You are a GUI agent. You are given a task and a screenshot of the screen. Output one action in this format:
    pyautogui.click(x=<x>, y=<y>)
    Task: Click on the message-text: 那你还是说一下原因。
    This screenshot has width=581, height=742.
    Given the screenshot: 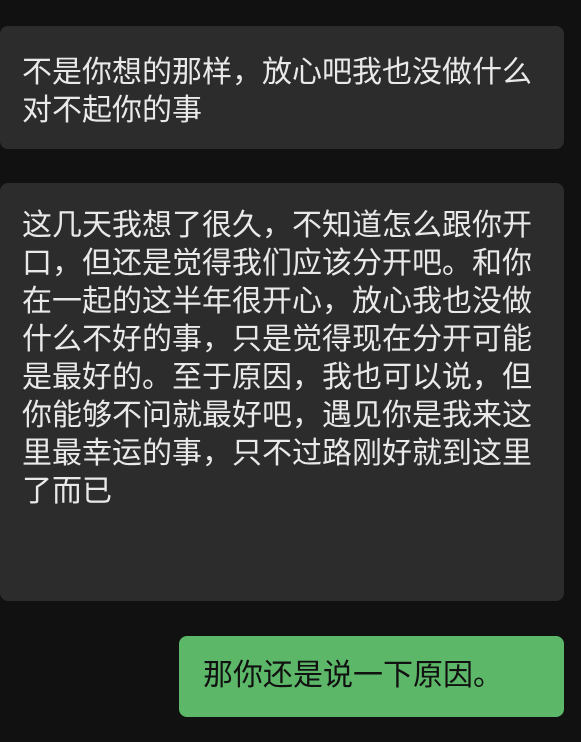 What is the action you would take?
    pyautogui.click(x=353, y=675)
    